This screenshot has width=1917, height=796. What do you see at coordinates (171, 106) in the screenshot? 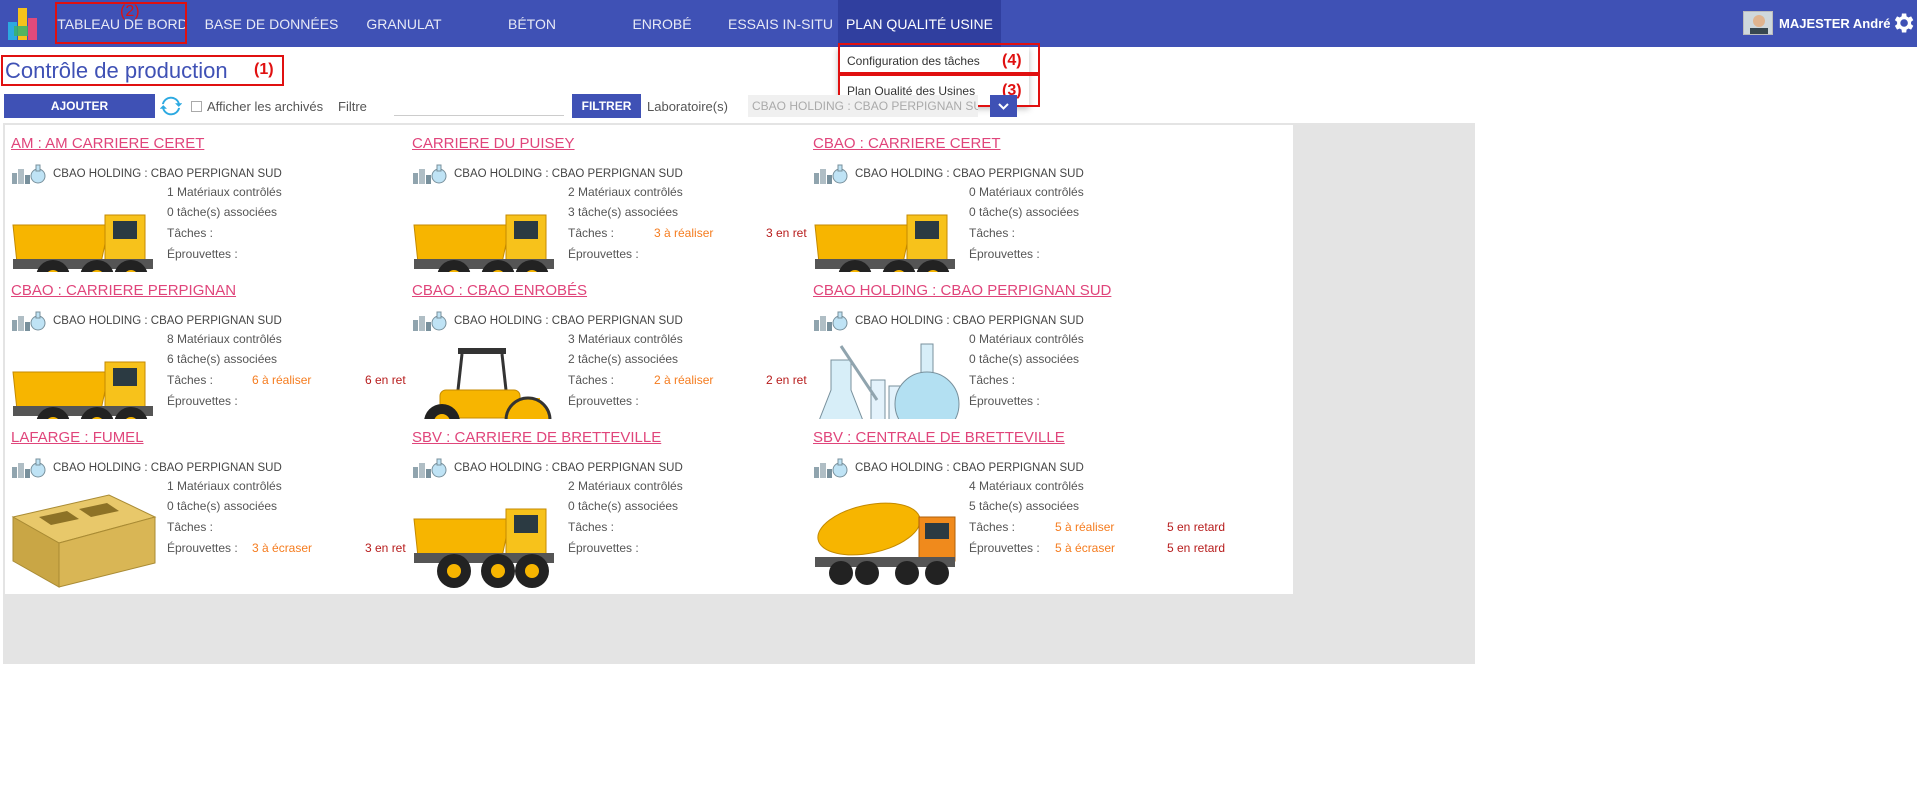
I see `refresh-icon` at bounding box center [171, 106].